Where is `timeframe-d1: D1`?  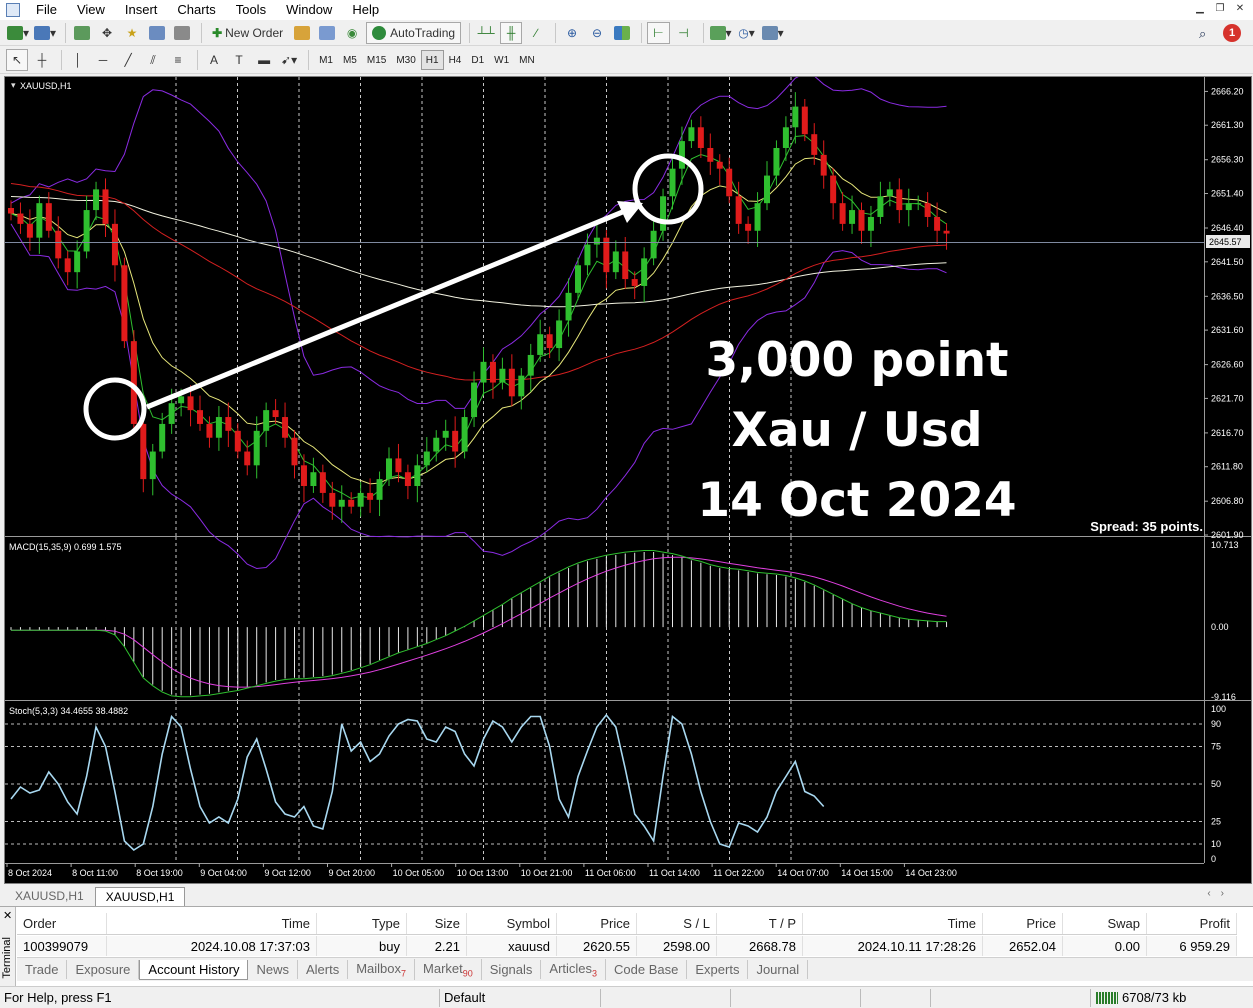 timeframe-d1: D1 is located at coordinates (477, 60).